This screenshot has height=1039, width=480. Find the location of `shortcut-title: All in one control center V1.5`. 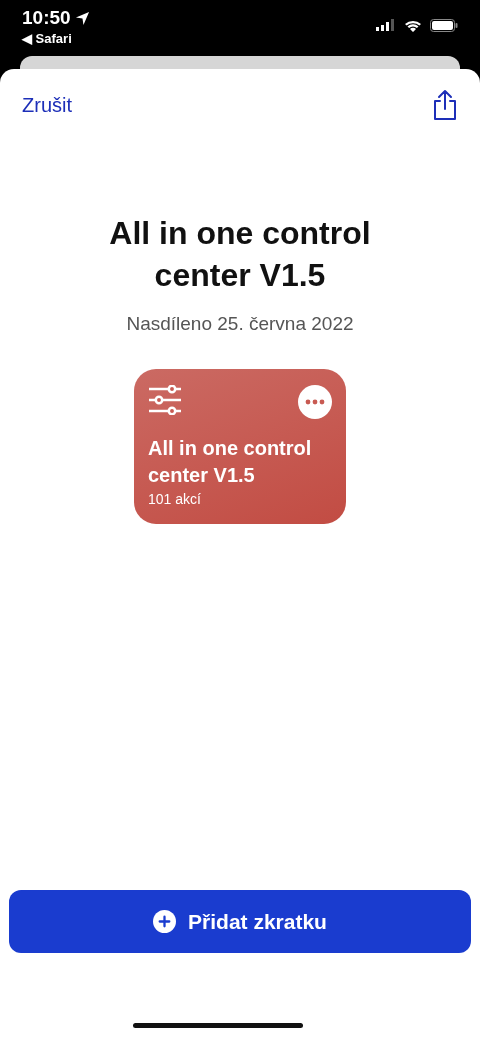

shortcut-title: All in one control center V1.5 is located at coordinates (240, 254).